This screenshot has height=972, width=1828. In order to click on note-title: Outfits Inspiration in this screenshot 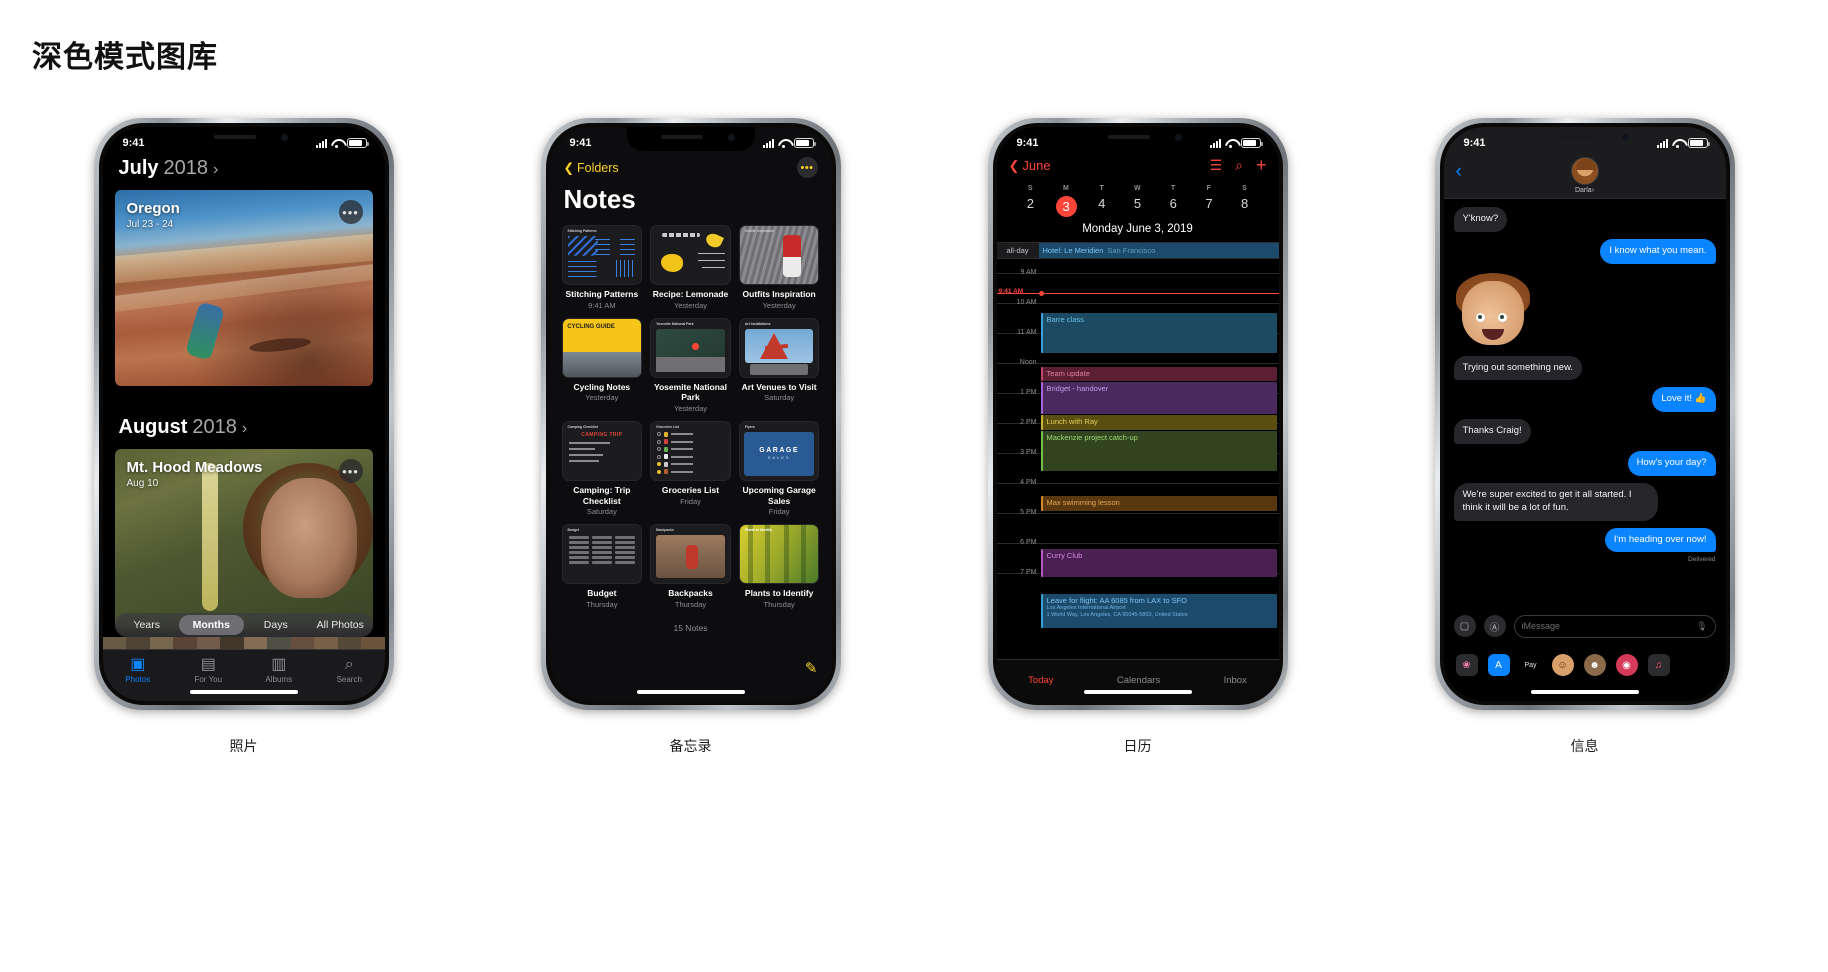, I will do `click(779, 294)`.